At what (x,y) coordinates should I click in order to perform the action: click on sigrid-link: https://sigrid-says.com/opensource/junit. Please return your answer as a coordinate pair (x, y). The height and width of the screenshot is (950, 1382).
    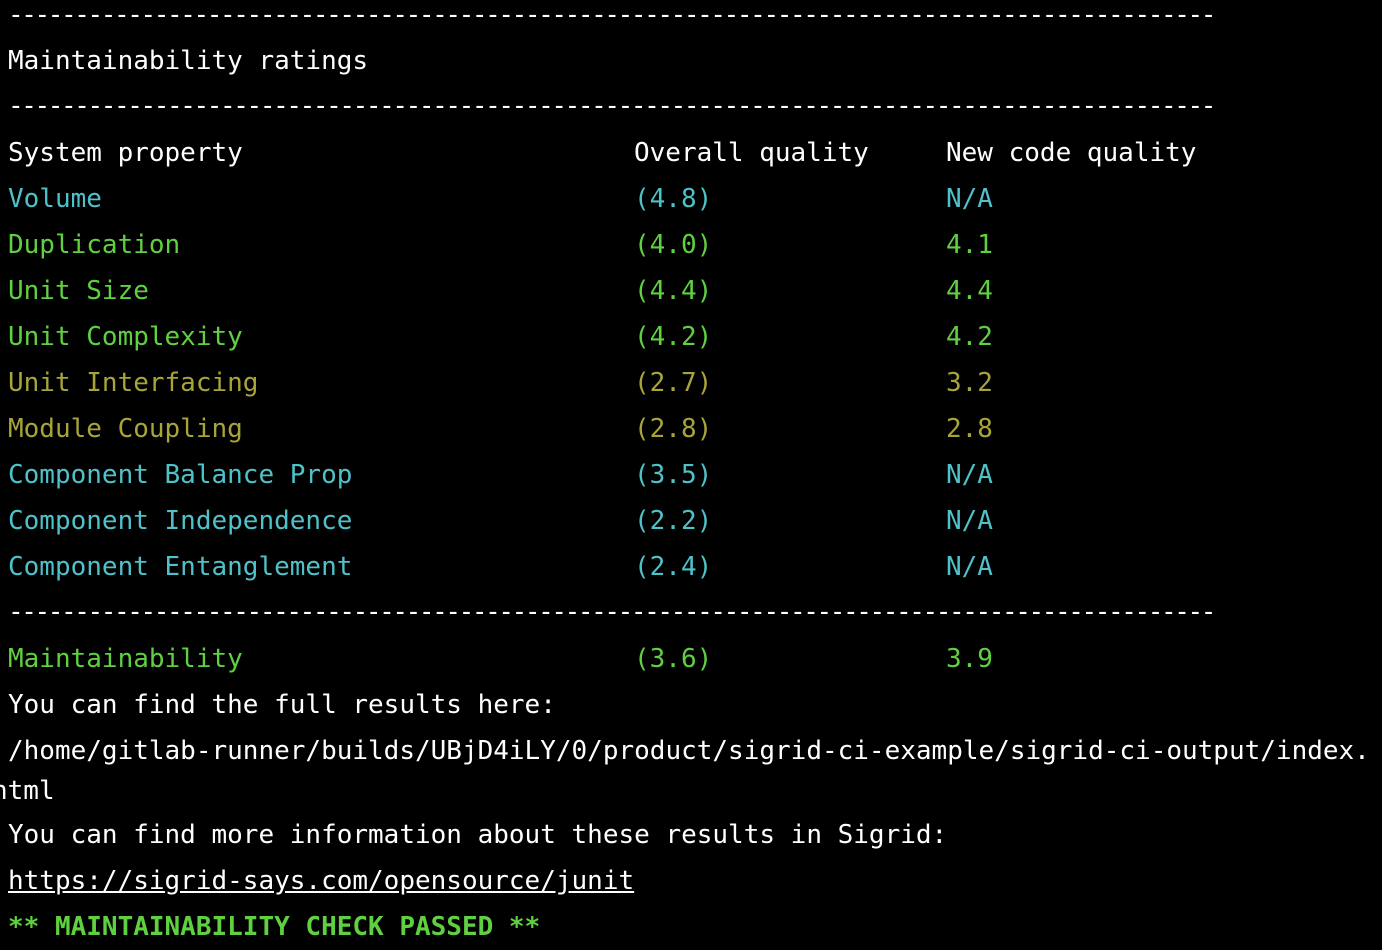
    Looking at the image, I should click on (321, 881).